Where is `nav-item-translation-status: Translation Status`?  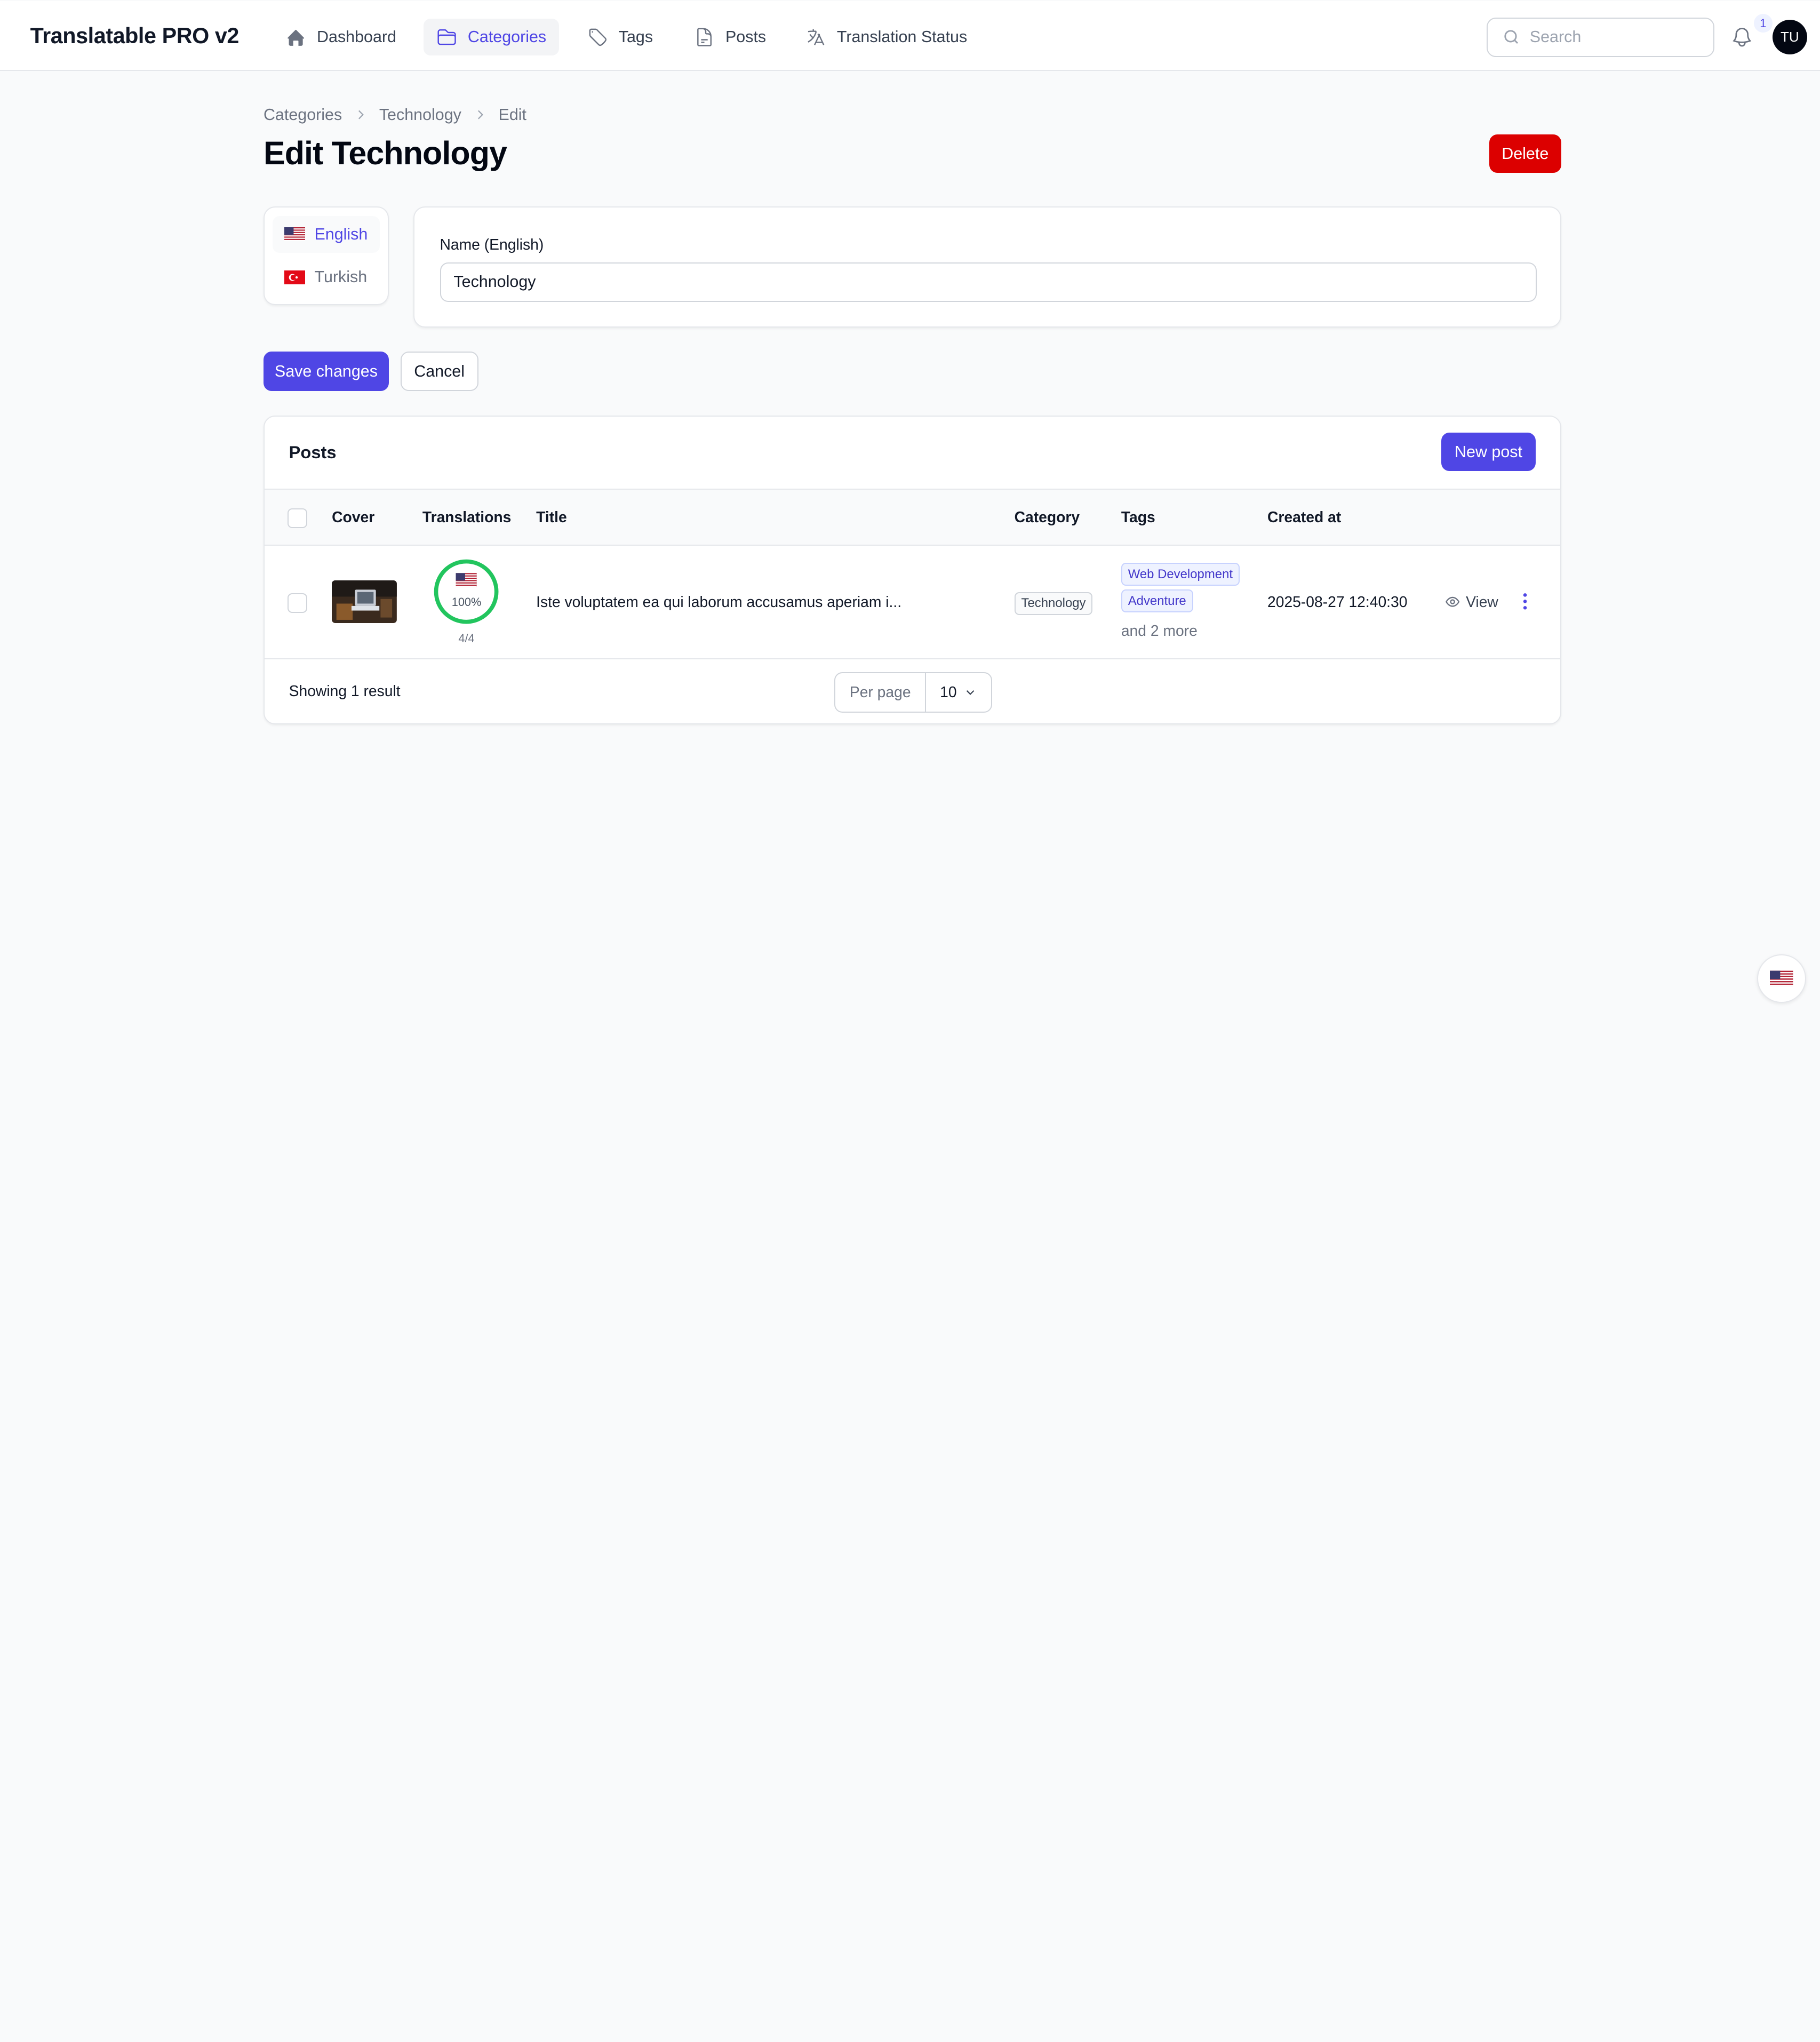 nav-item-translation-status: Translation Status is located at coordinates (886, 37).